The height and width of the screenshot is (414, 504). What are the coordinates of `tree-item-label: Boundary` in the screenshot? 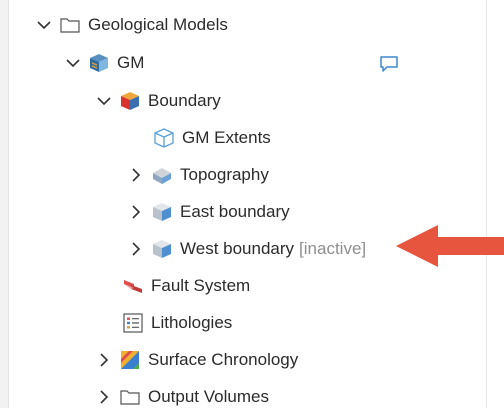 It's located at (184, 100).